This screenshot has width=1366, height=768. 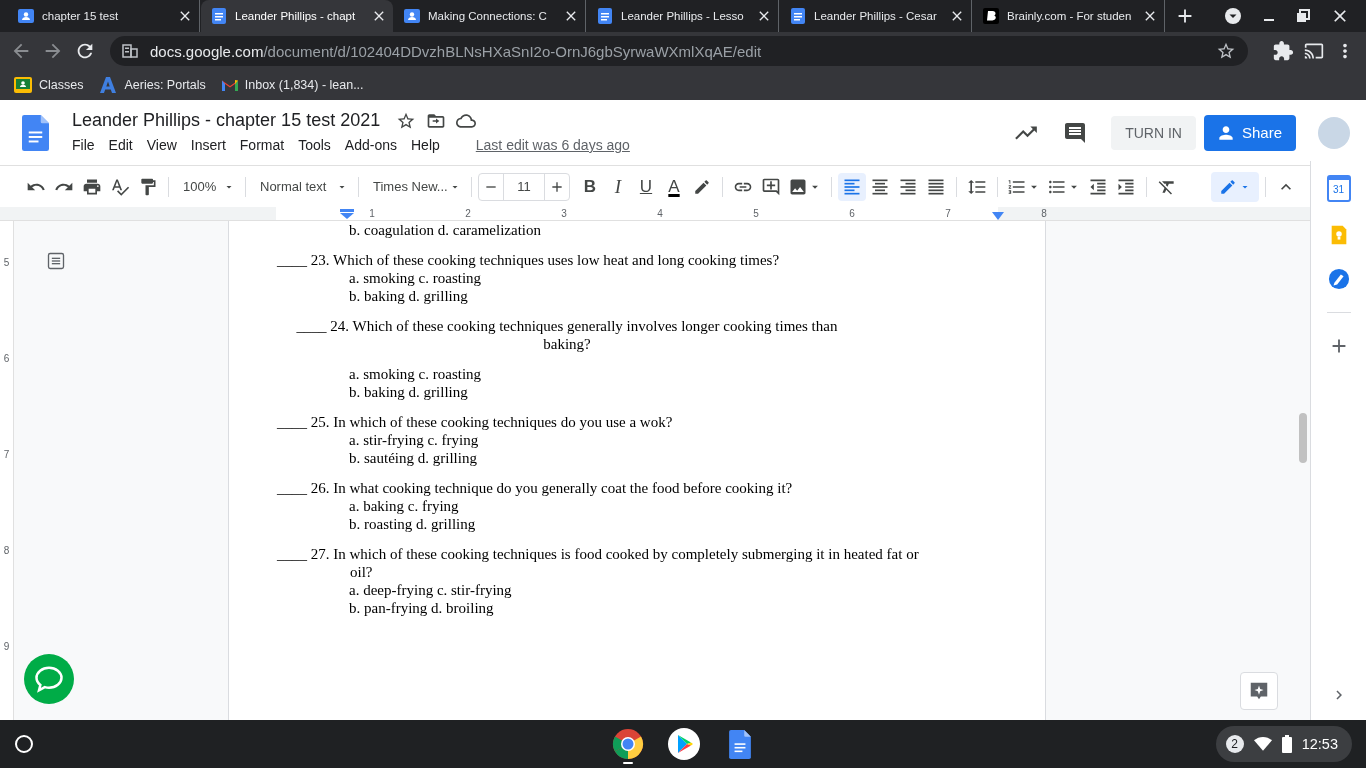 What do you see at coordinates (702, 186) in the screenshot?
I see `highlighter-icon` at bounding box center [702, 186].